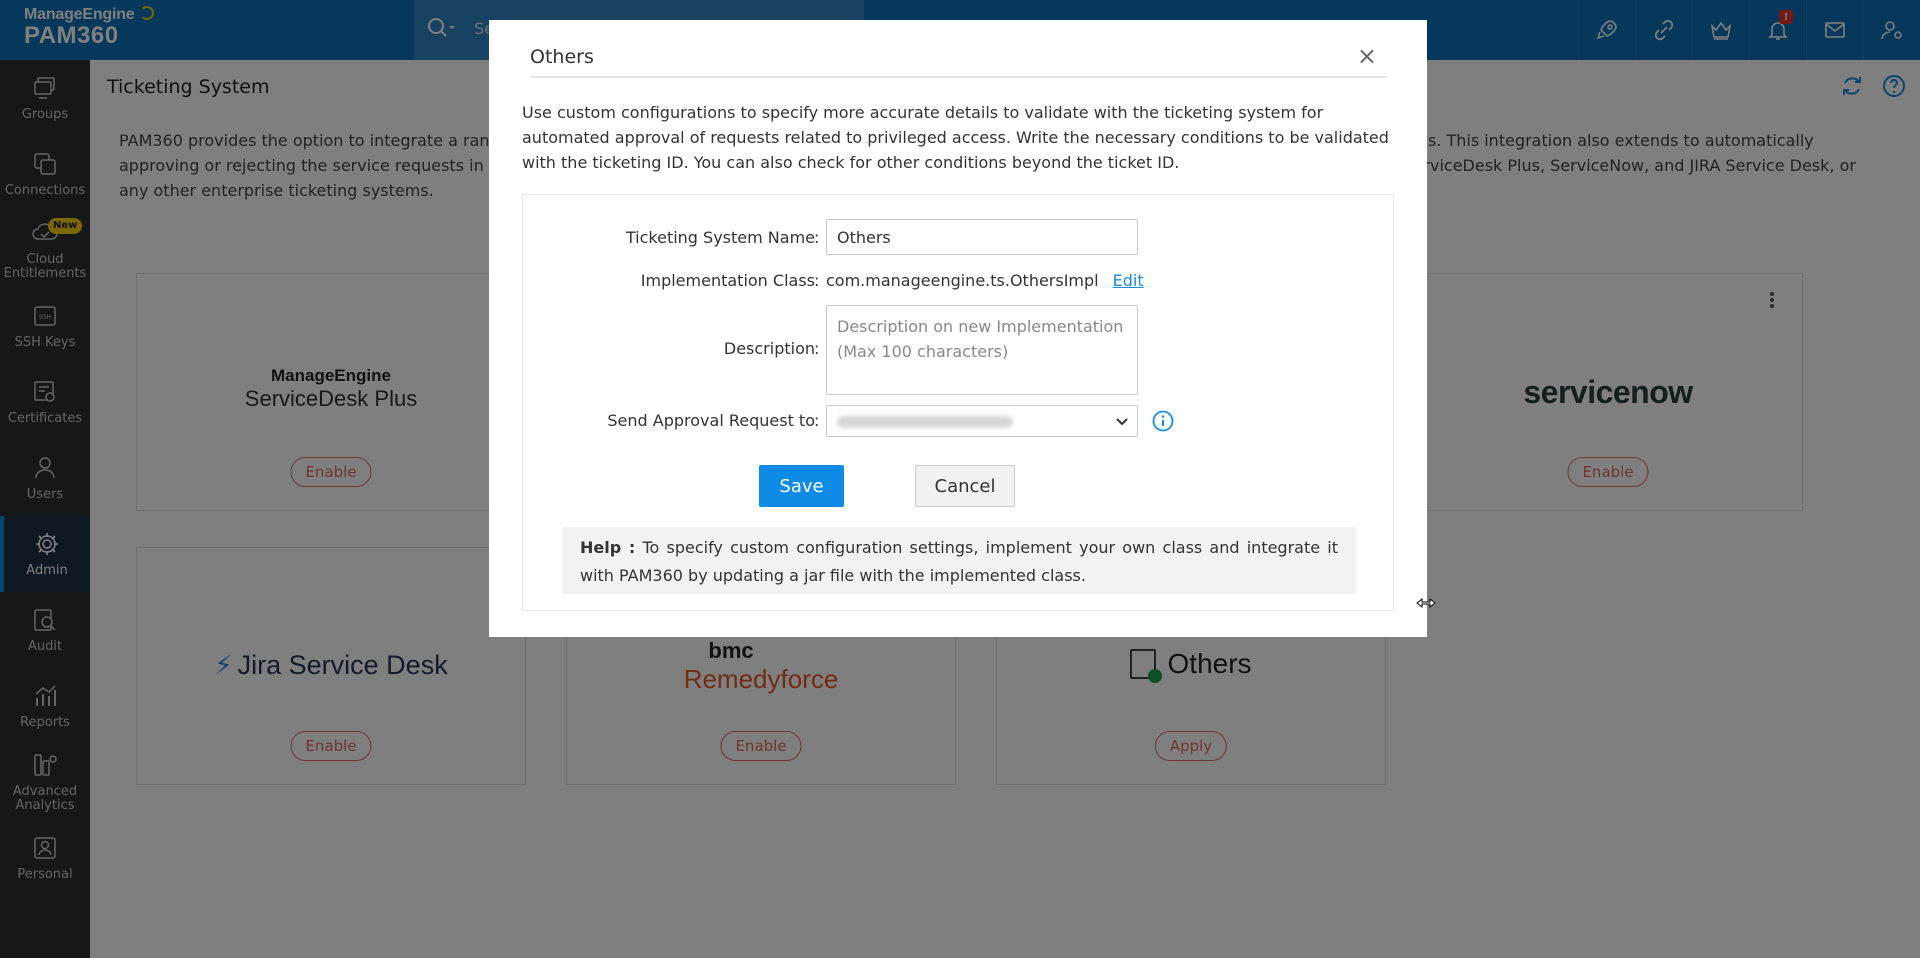 The height and width of the screenshot is (958, 1920). Describe the element at coordinates (965, 486) in the screenshot. I see `cancel-button: Cancel` at that location.